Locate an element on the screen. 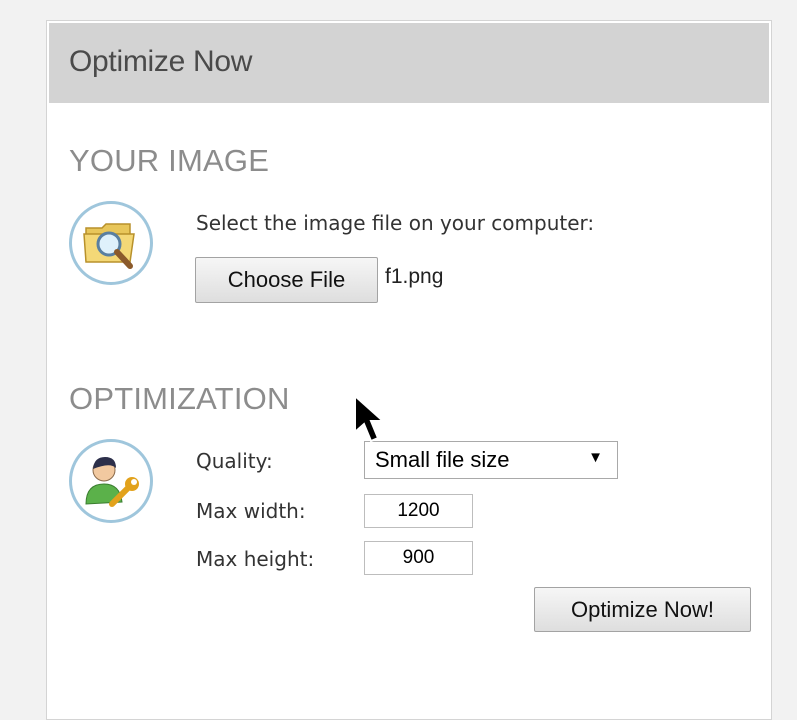 The width and height of the screenshot is (797, 720). quality-select: Small file size ▼ is located at coordinates (491, 460).